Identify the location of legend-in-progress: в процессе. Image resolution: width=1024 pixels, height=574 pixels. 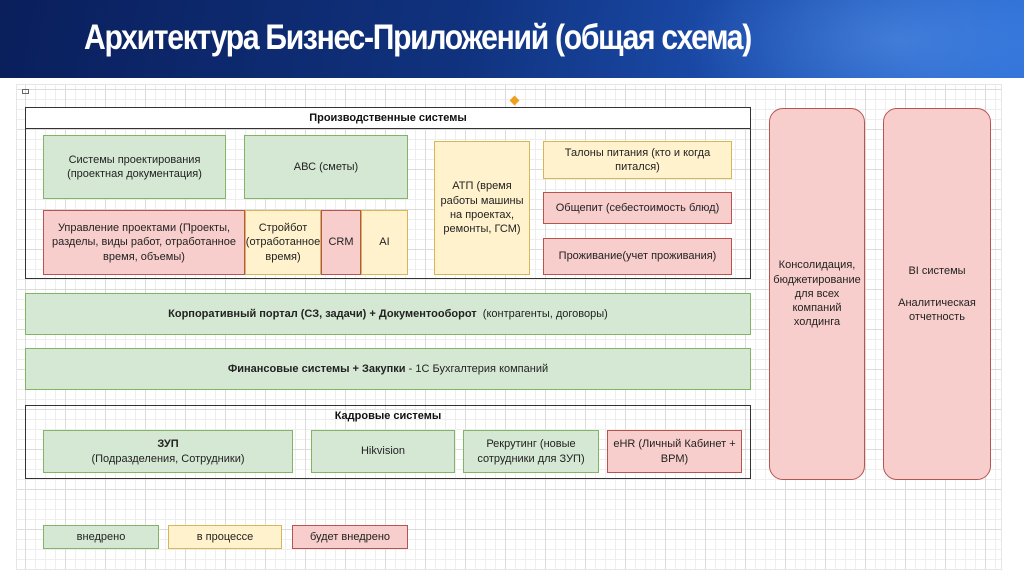
(225, 537).